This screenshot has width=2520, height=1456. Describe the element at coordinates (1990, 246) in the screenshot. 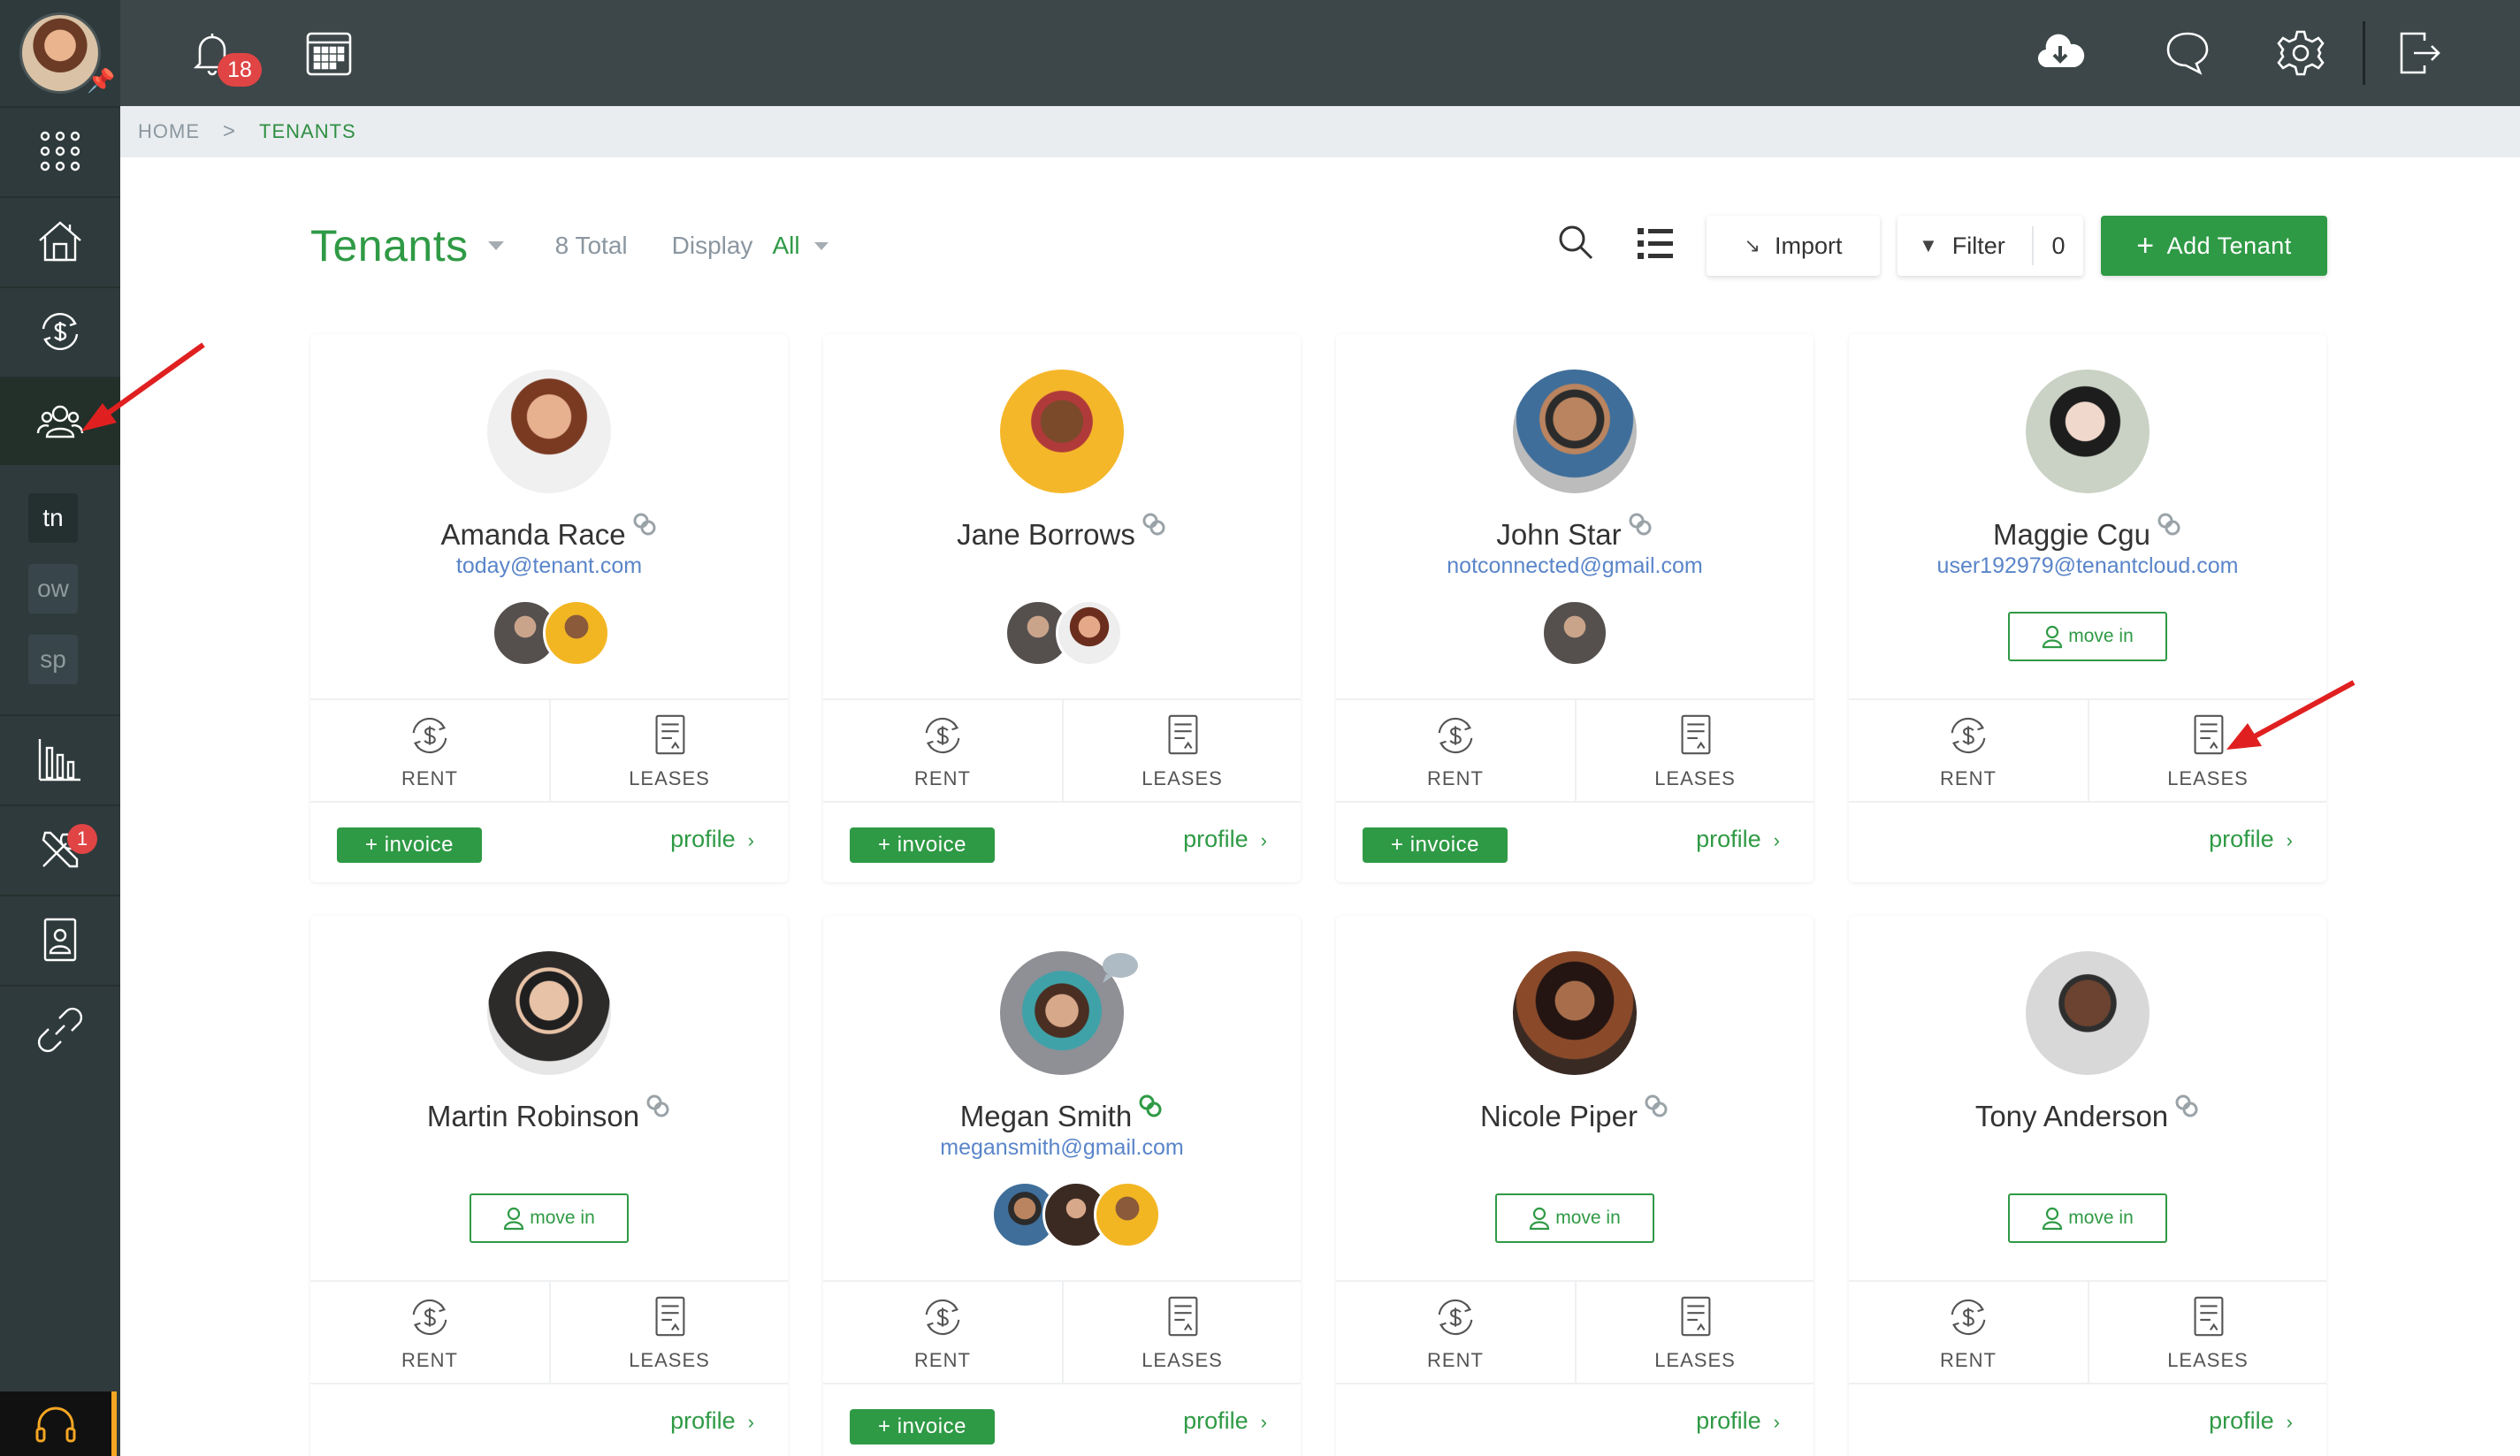

I see `filter-button: ▼ Filter 0` at that location.